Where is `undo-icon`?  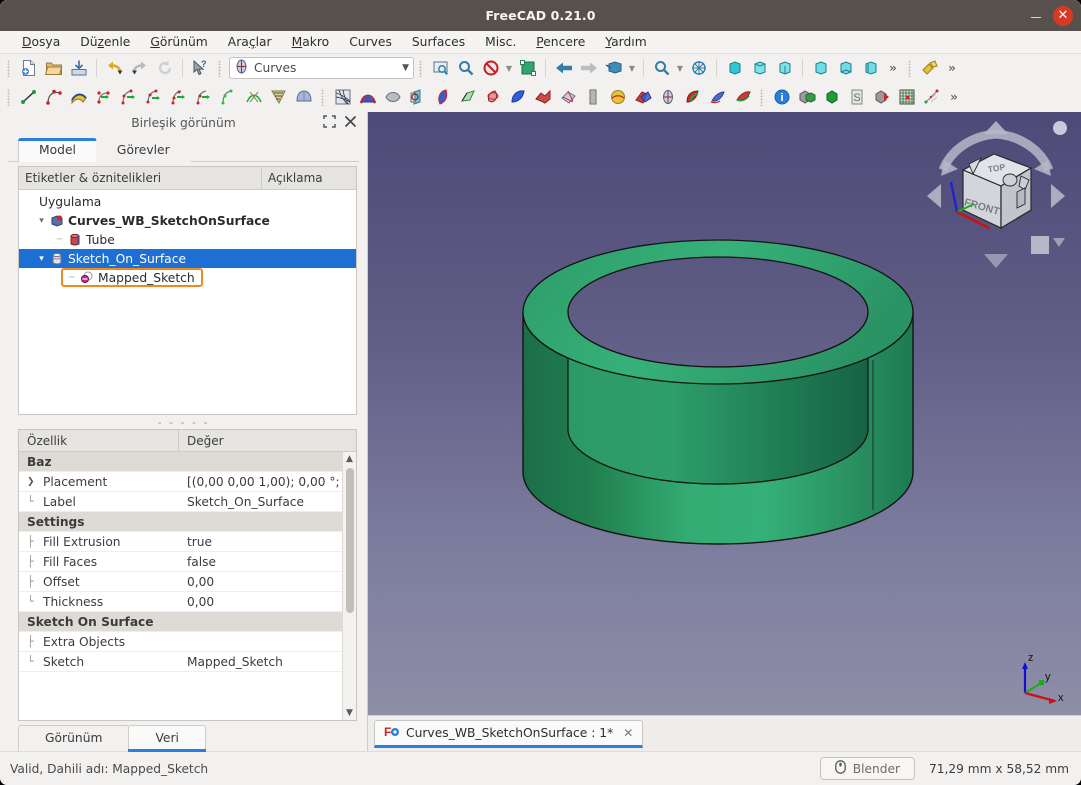
undo-icon is located at coordinates (114, 68).